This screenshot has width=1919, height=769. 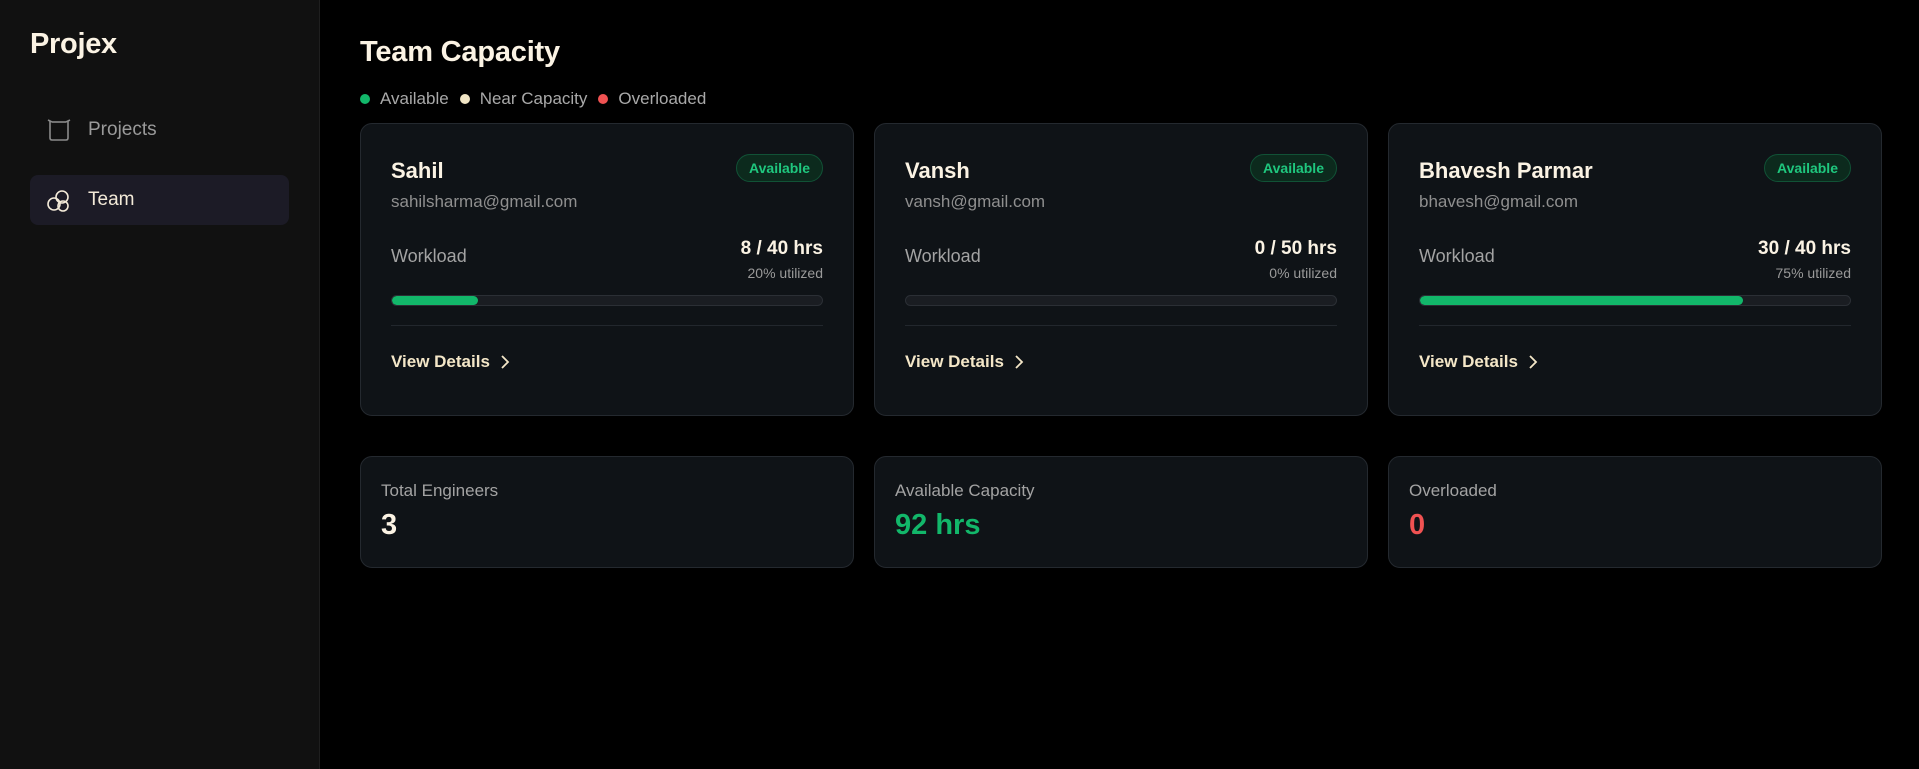 What do you see at coordinates (122, 129) in the screenshot?
I see `sidebar-item-label: Projects` at bounding box center [122, 129].